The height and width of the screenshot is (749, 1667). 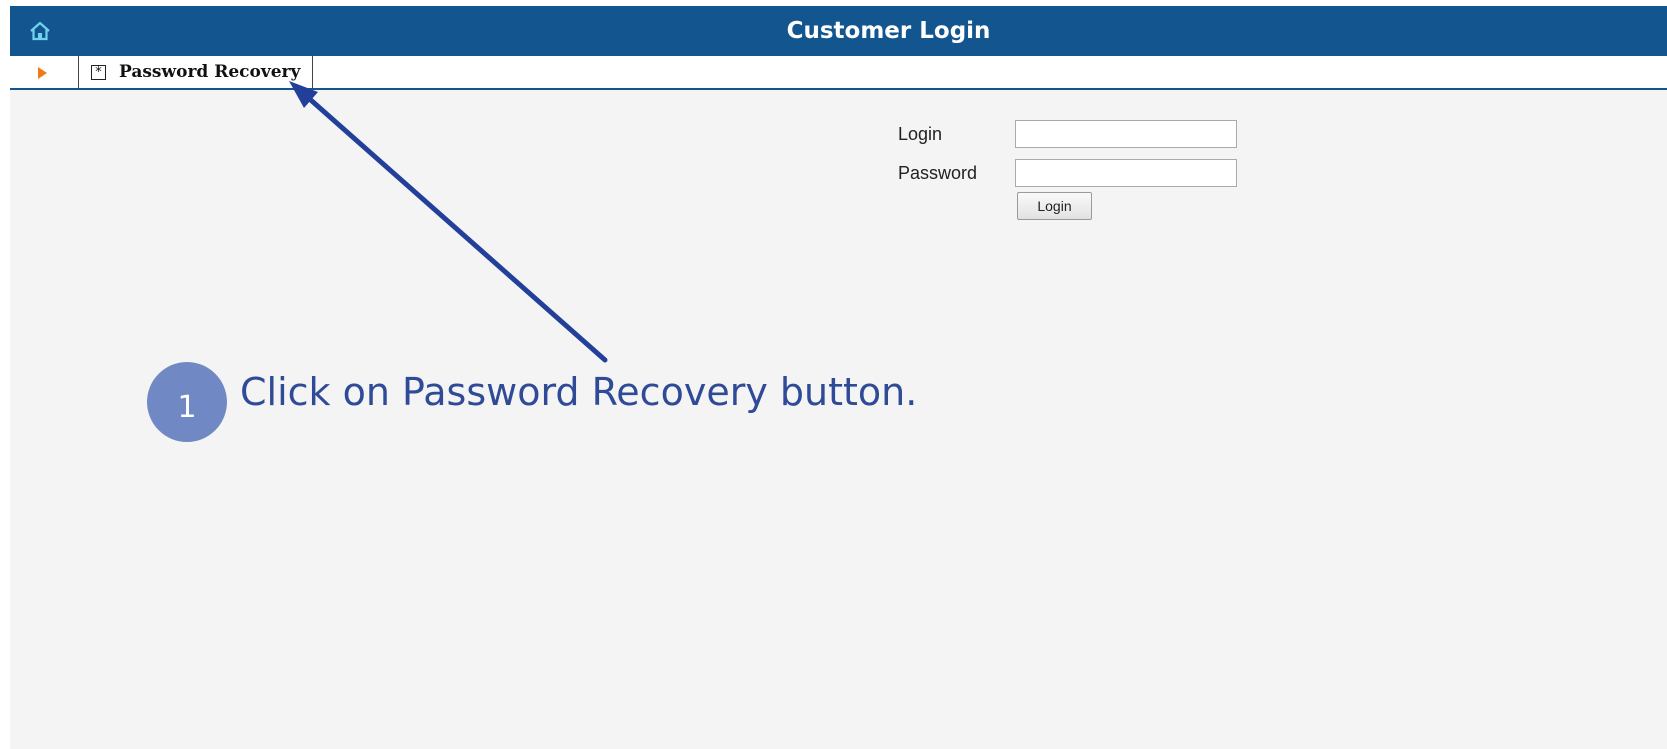 What do you see at coordinates (42, 73) in the screenshot?
I see `triangle-right-icon` at bounding box center [42, 73].